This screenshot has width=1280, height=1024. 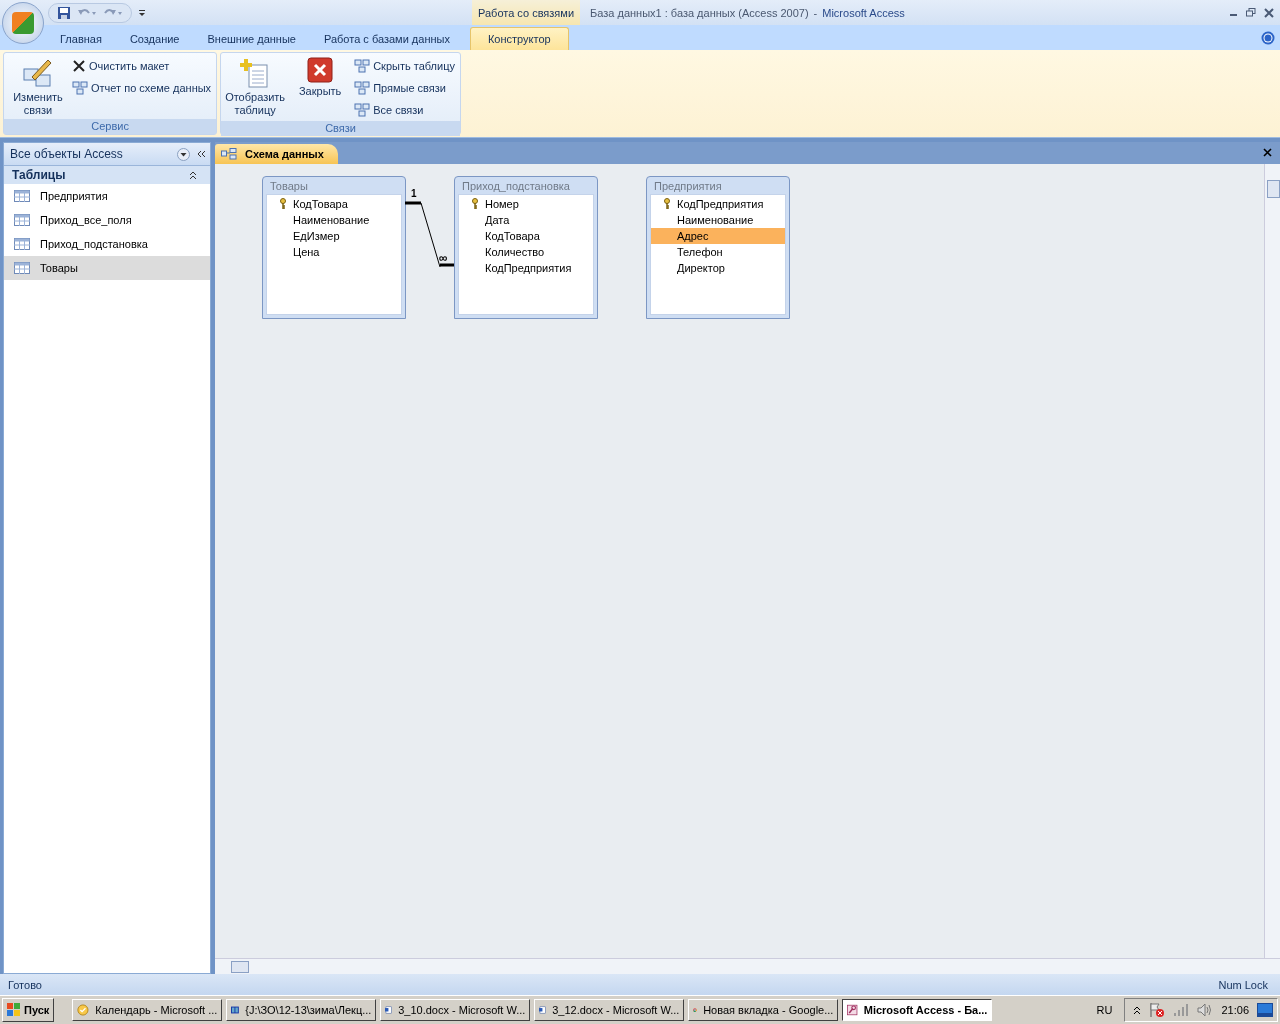 What do you see at coordinates (1272, 561) in the screenshot?
I see `vertical-scrollbar` at bounding box center [1272, 561].